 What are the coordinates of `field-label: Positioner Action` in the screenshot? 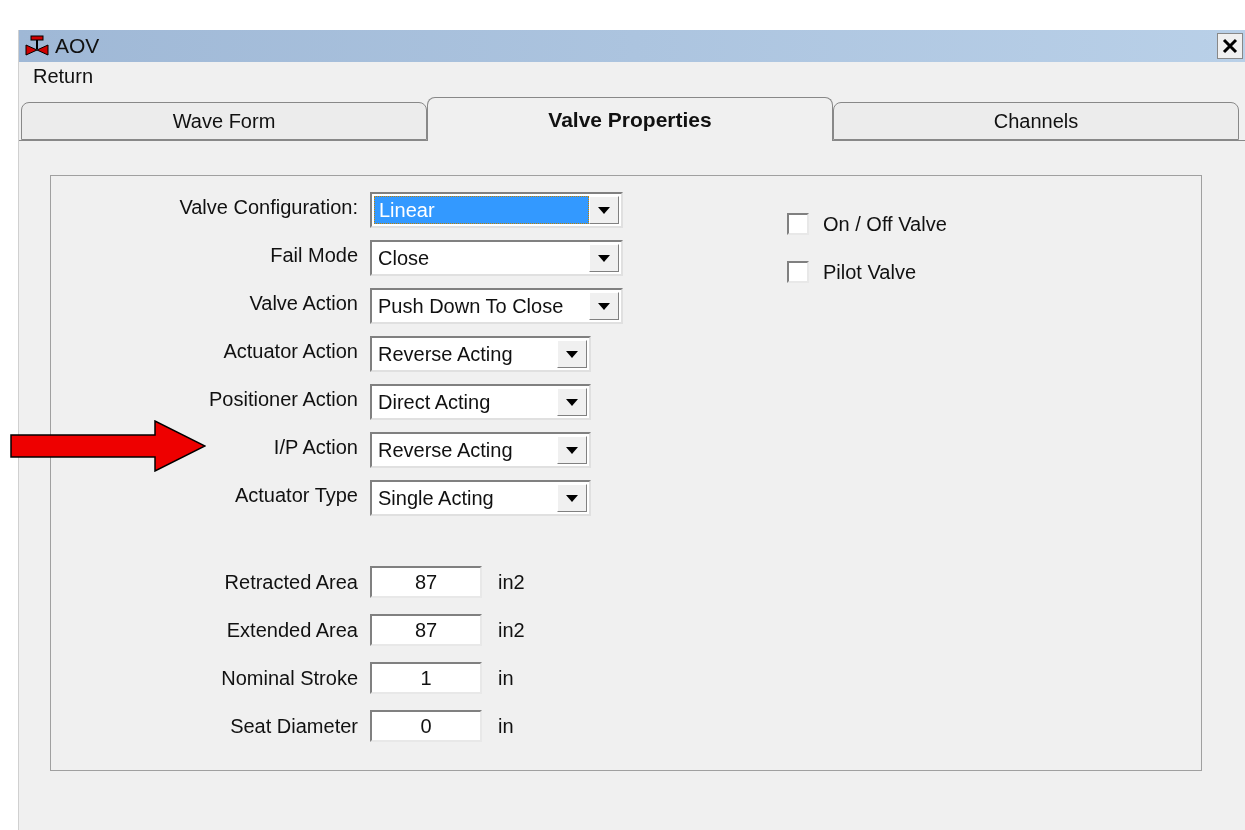 It's located at (283, 399).